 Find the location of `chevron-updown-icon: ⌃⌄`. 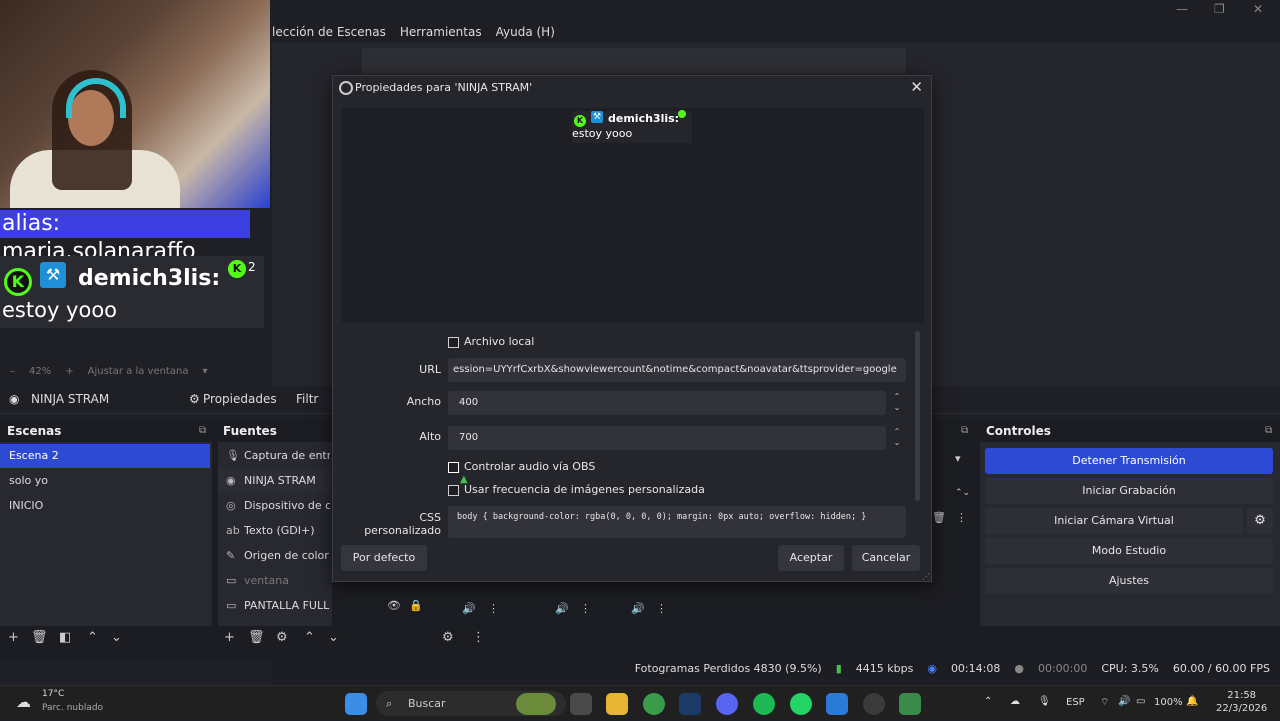

chevron-updown-icon: ⌃⌄ is located at coordinates (962, 493).